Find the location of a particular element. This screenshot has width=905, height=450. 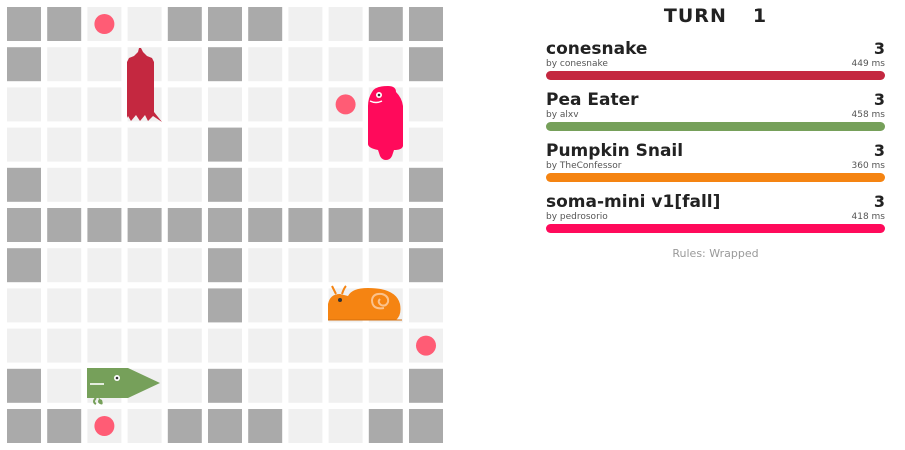

snake-author: by conesnake is located at coordinates (577, 64).